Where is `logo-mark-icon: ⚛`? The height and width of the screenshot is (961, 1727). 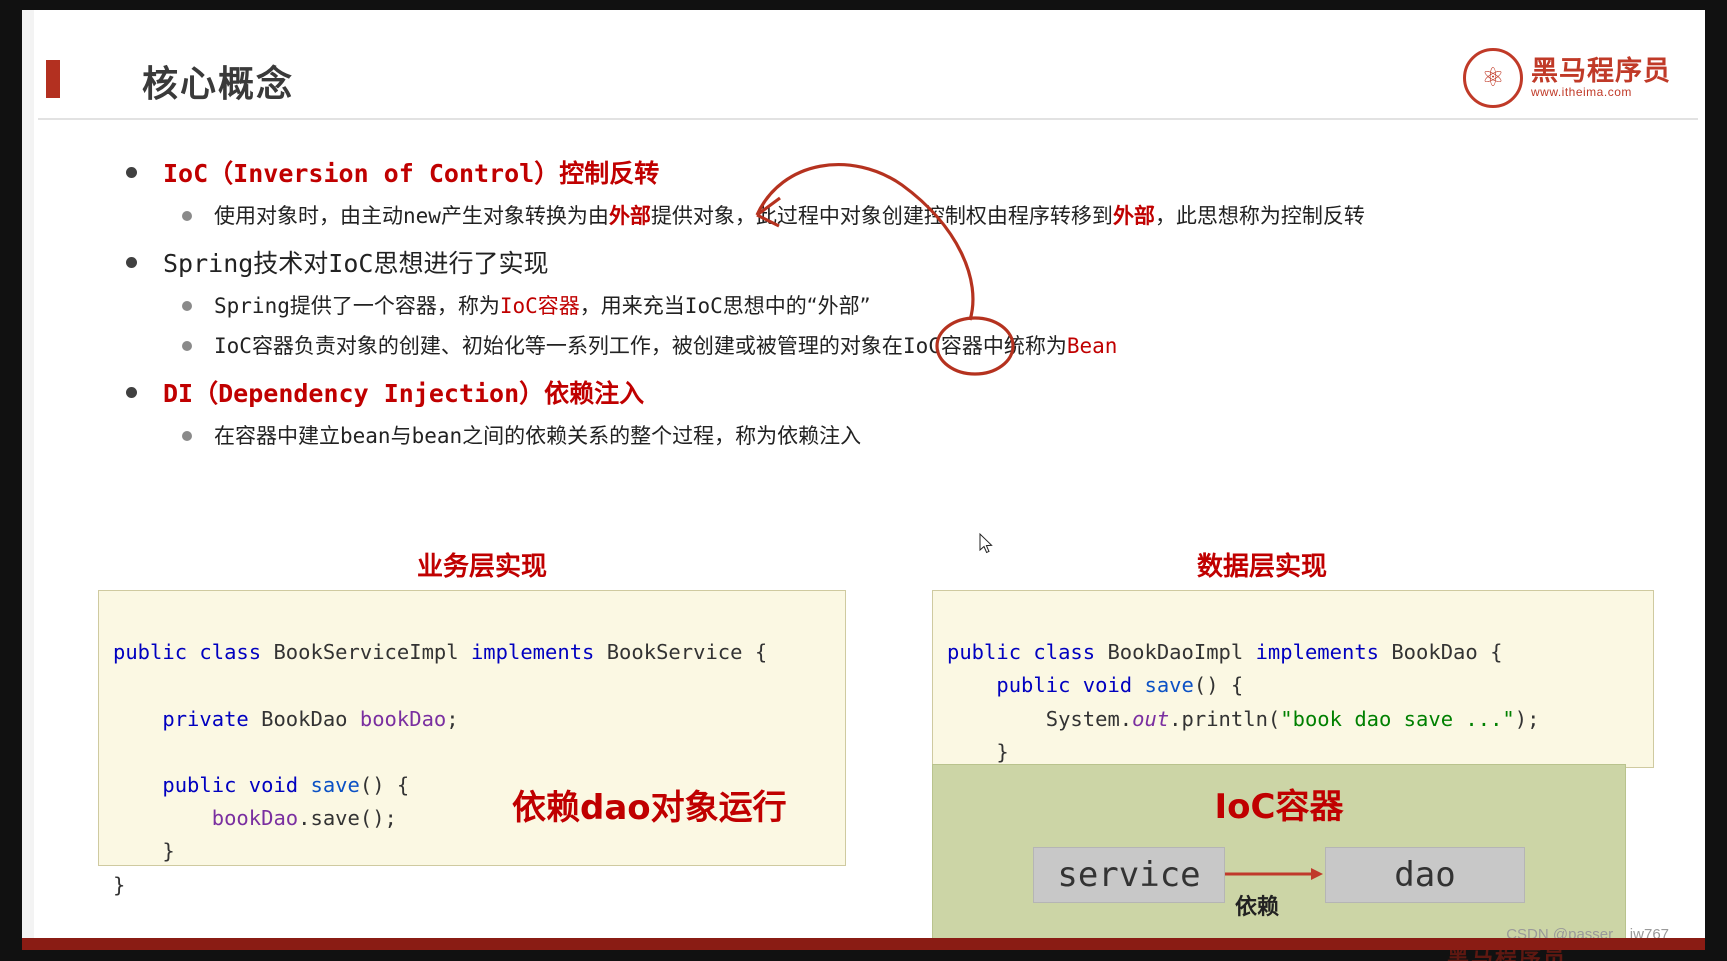
logo-mark-icon: ⚛ is located at coordinates (1493, 78).